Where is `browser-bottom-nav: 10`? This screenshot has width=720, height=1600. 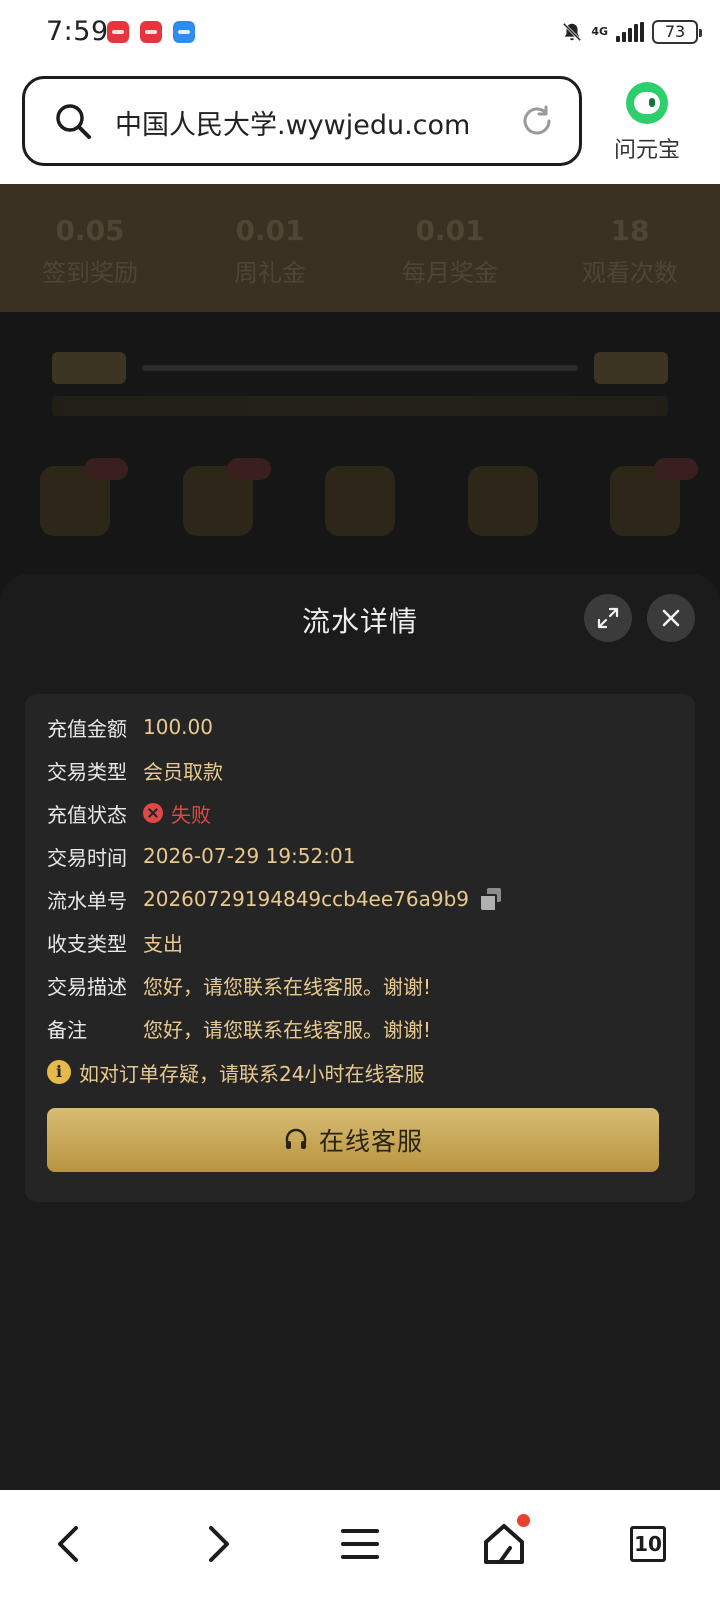
browser-bottom-nav: 10 is located at coordinates (360, 1545).